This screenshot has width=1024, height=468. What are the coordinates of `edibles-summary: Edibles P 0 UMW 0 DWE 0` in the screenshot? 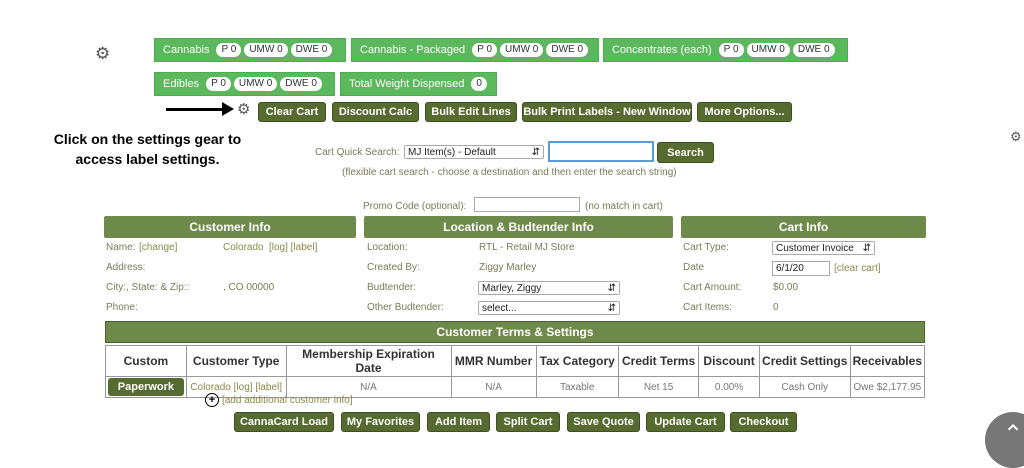 It's located at (244, 84).